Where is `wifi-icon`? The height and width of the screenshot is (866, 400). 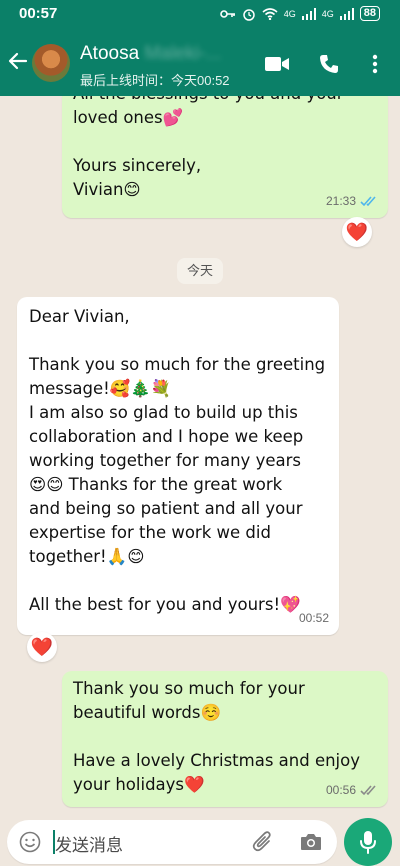 wifi-icon is located at coordinates (270, 13).